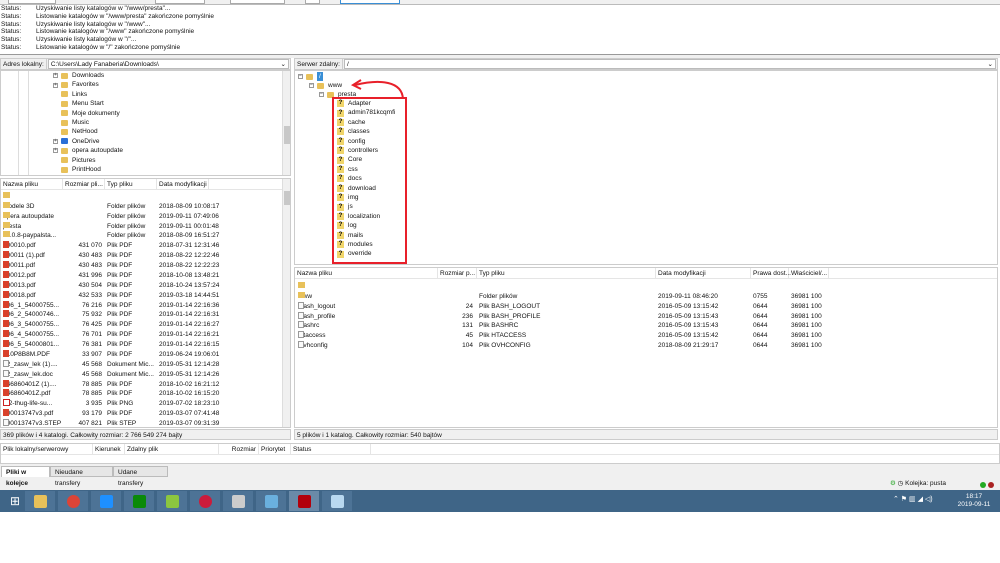 The height and width of the screenshot is (563, 1000). Describe the element at coordinates (88, 150) in the screenshot. I see `tree-node: + opera autoupdate` at that location.